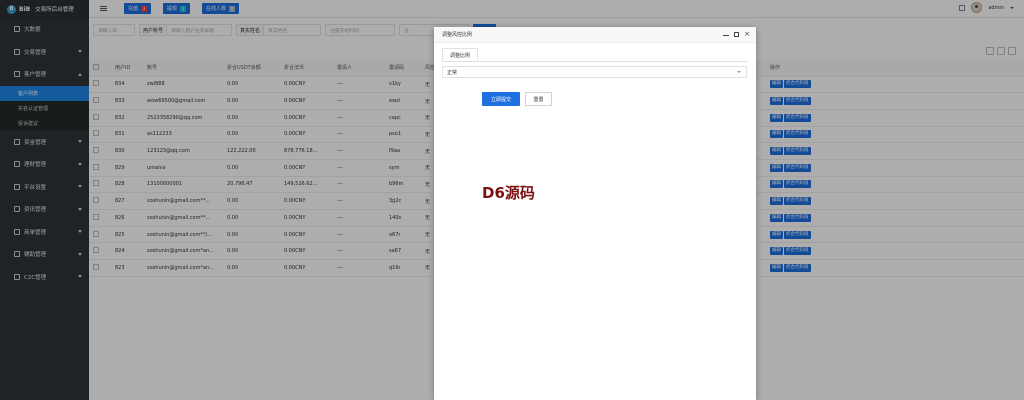  Describe the element at coordinates (739, 72) in the screenshot. I see `chevron-down-icon` at that location.